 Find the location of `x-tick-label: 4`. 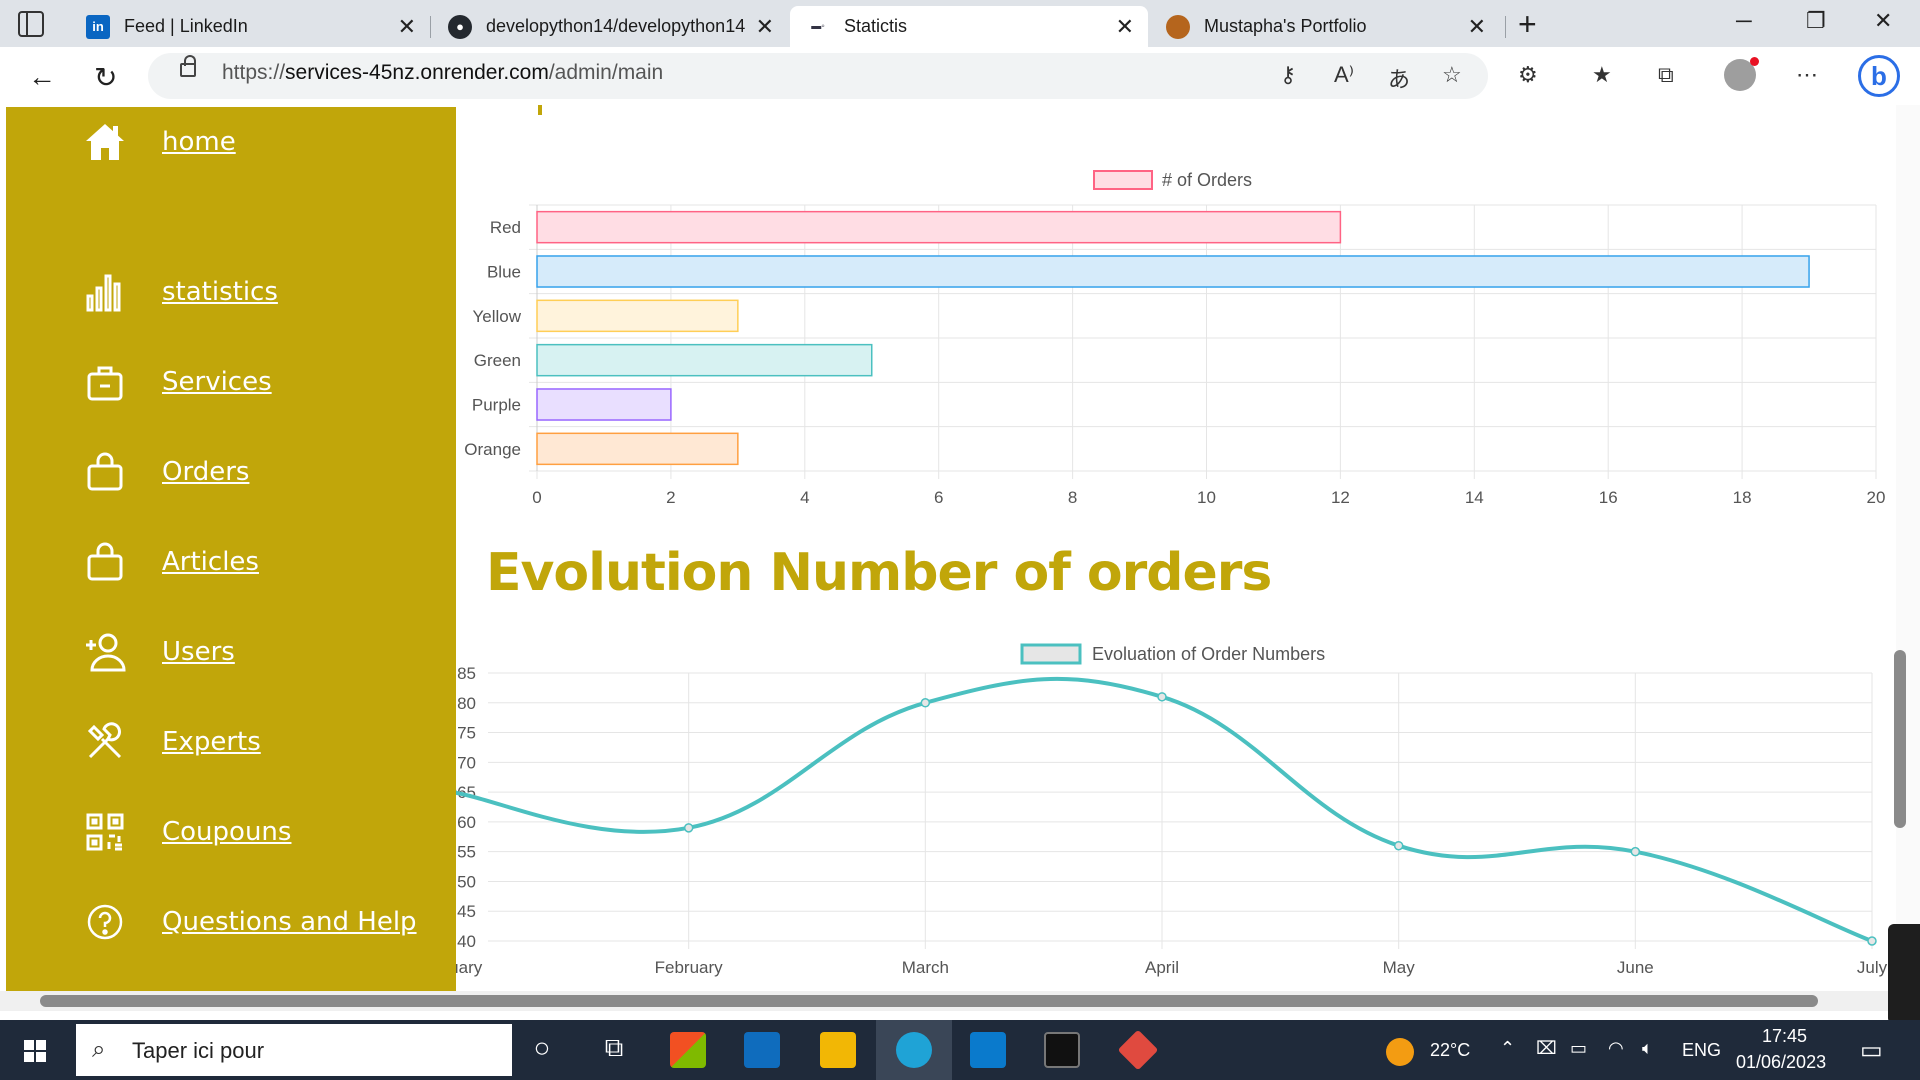

x-tick-label: 4 is located at coordinates (804, 497).